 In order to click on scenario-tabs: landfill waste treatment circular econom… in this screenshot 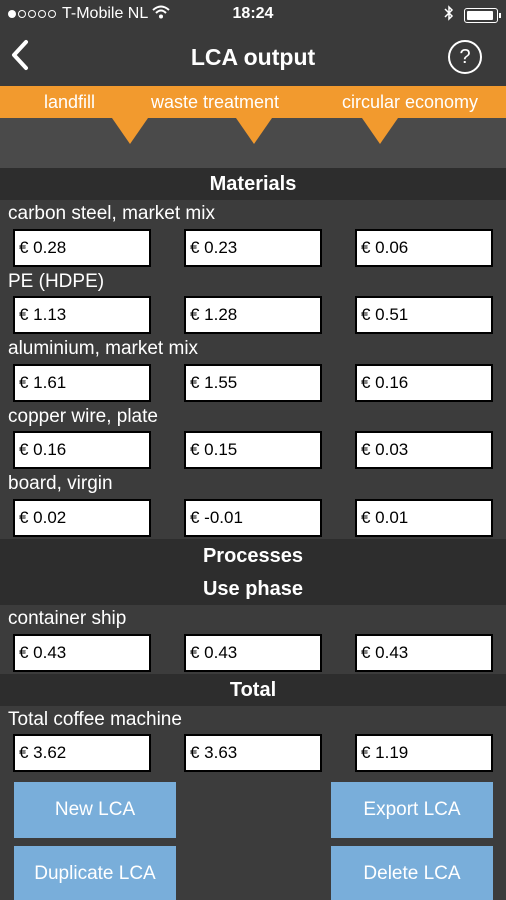, I will do `click(253, 102)`.